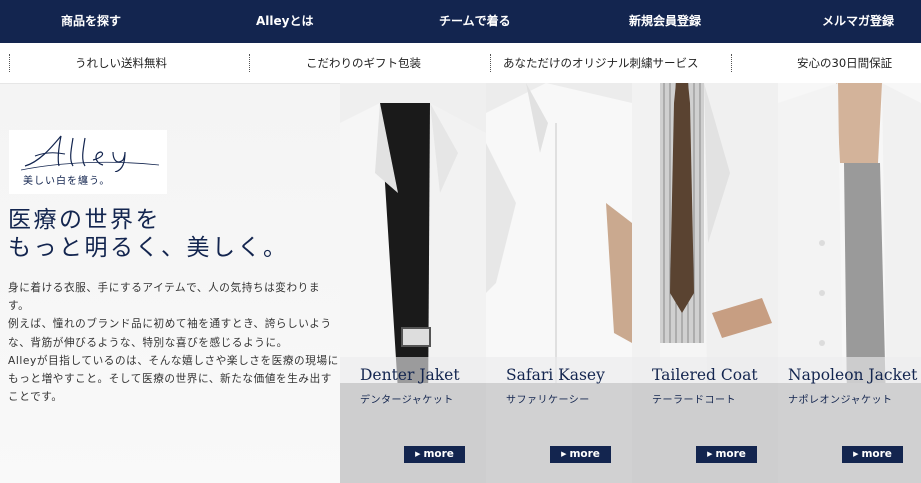  I want to click on product-name: Denter Jaket, so click(410, 375).